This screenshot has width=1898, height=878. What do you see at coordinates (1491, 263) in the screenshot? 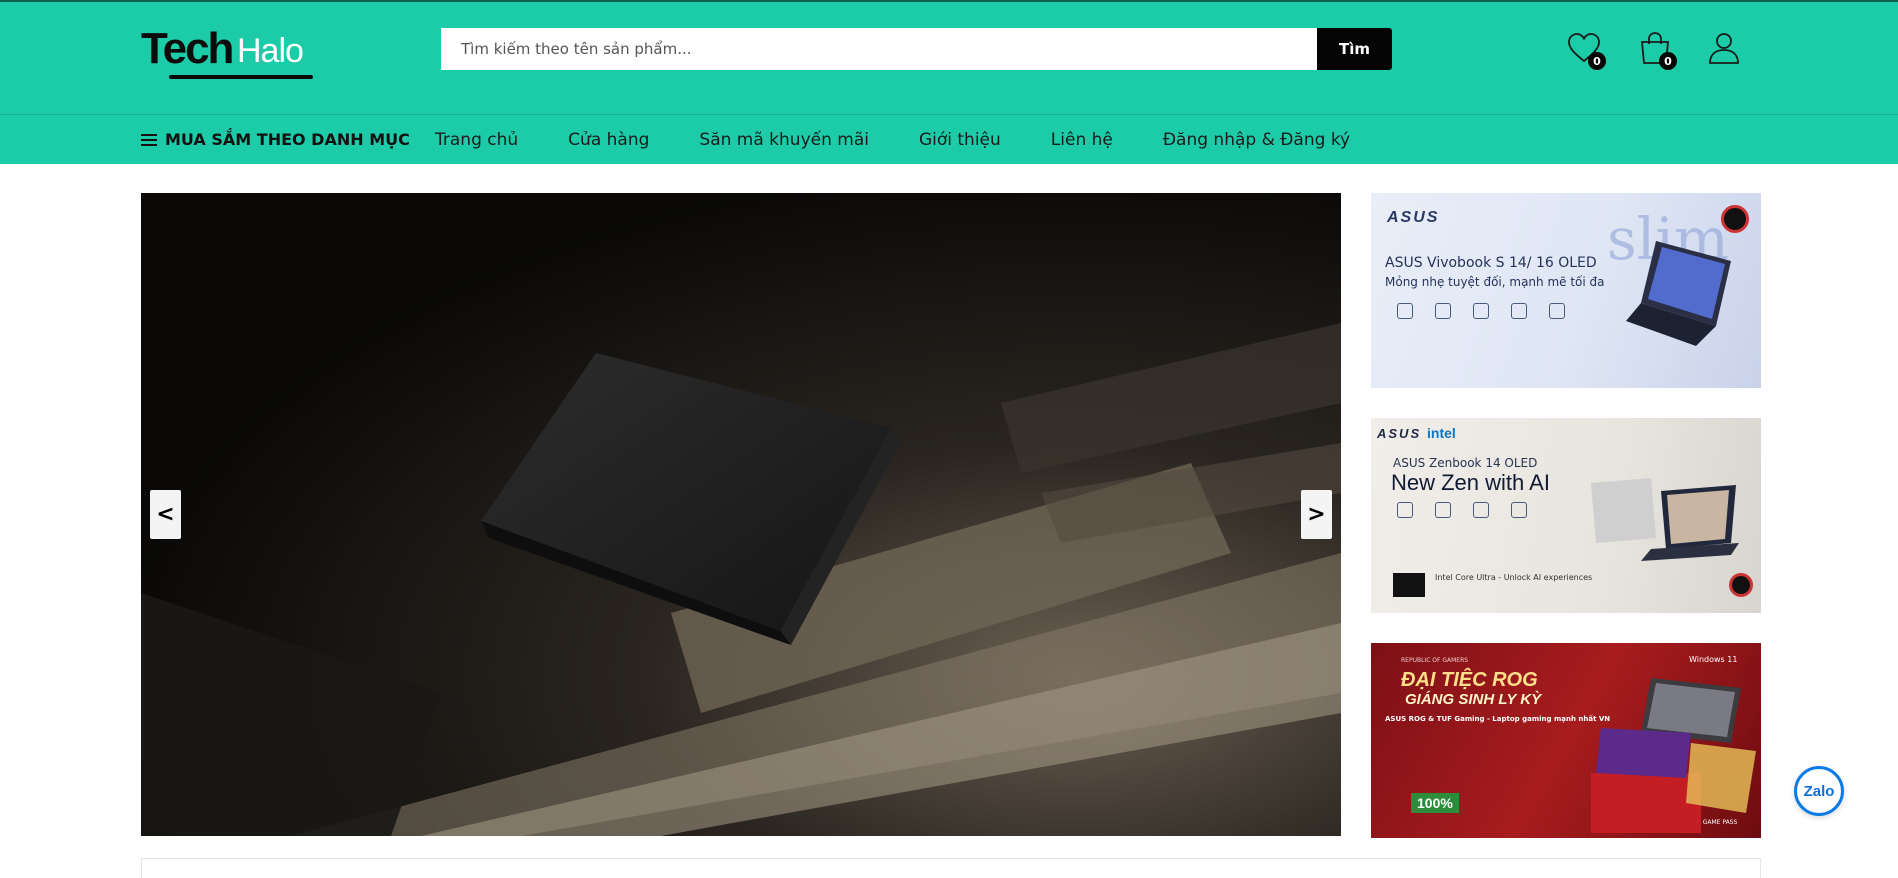
I see `banner-title: ASUS Vivobook S 14/ 16 OLED` at bounding box center [1491, 263].